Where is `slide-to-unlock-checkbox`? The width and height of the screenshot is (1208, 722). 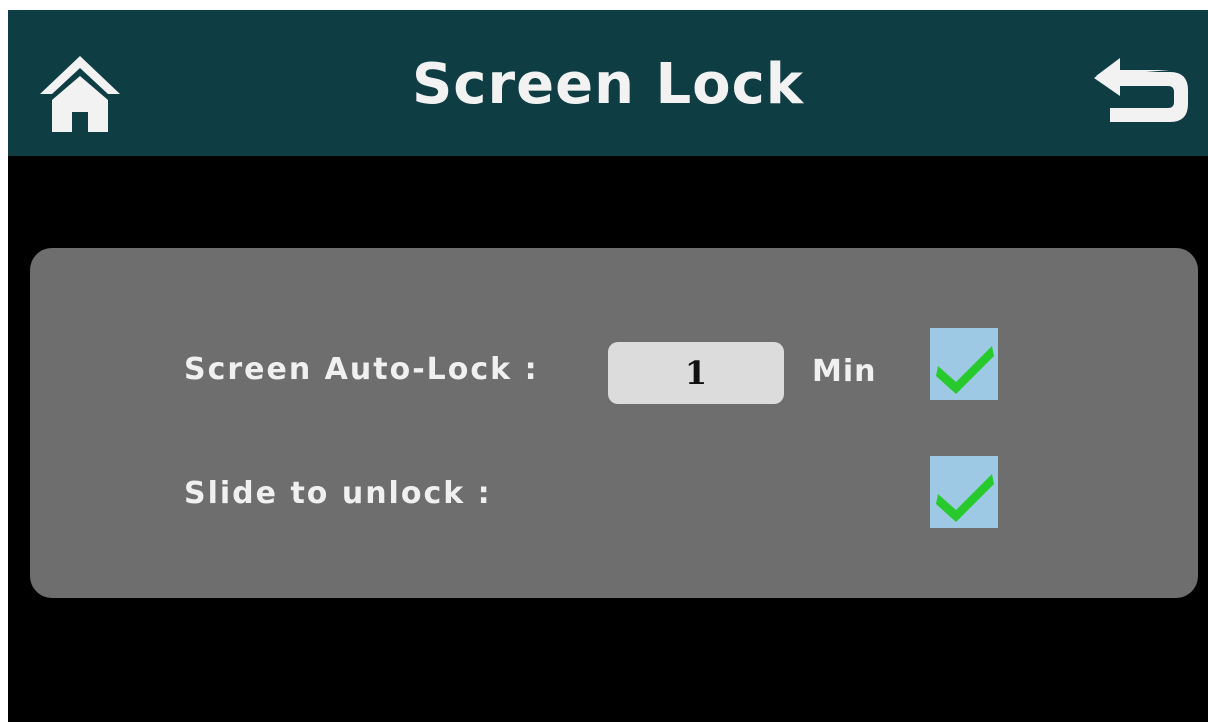
slide-to-unlock-checkbox is located at coordinates (964, 492).